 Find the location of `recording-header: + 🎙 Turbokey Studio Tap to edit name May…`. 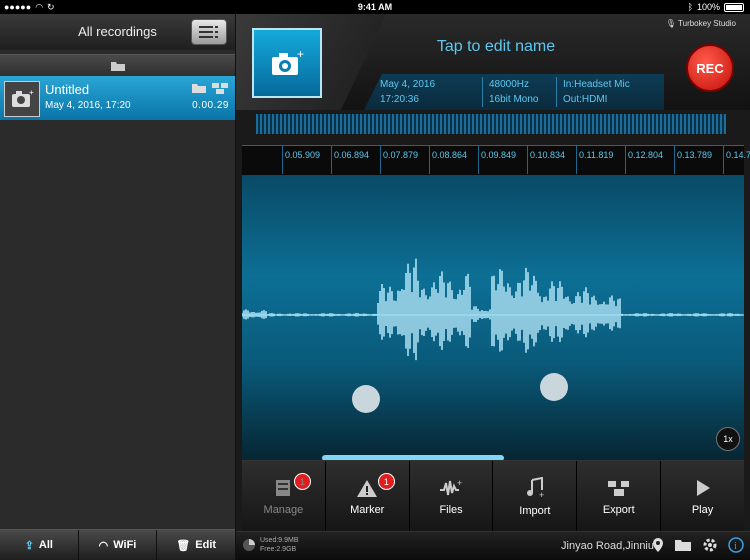

recording-header: + 🎙 Turbokey Studio Tap to edit name May… is located at coordinates (493, 62).